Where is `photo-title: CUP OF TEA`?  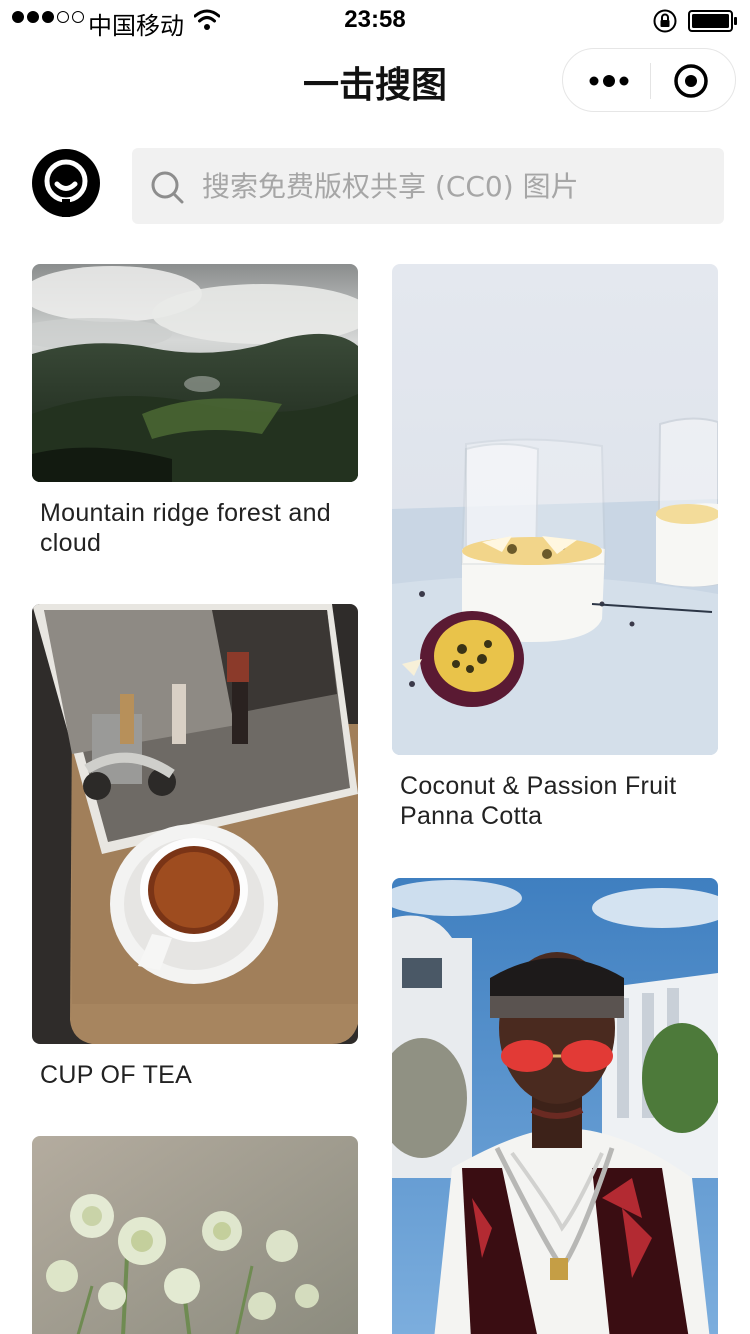
photo-title: CUP OF TEA is located at coordinates (116, 1075).